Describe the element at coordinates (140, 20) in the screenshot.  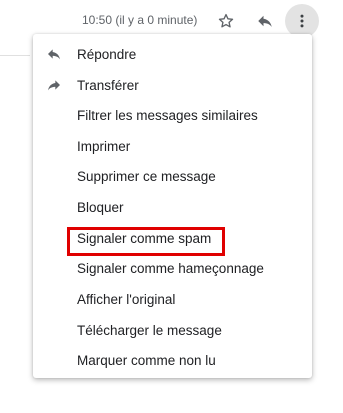
I see `message-timestamp: 10:50 (il y a 0 minute)` at that location.